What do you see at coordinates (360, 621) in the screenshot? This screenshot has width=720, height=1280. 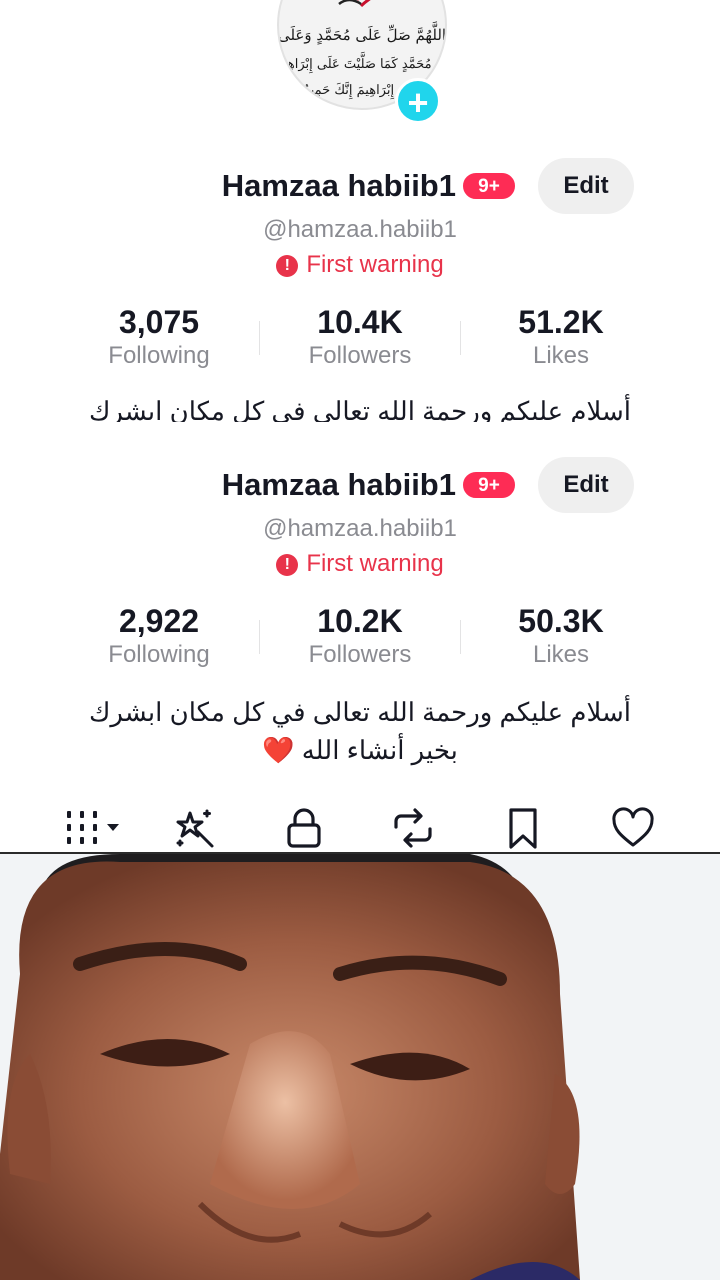 I see `followers-count: 10.2K` at bounding box center [360, 621].